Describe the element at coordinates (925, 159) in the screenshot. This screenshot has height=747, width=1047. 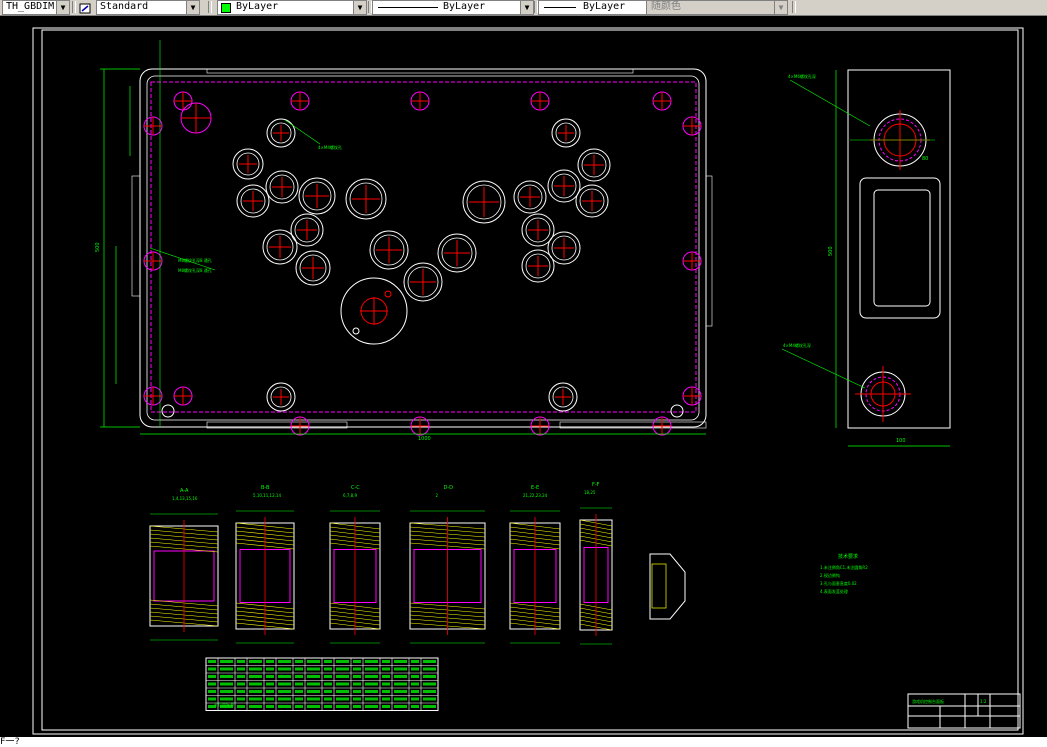
I see `dim-side-top-label: 80` at that location.